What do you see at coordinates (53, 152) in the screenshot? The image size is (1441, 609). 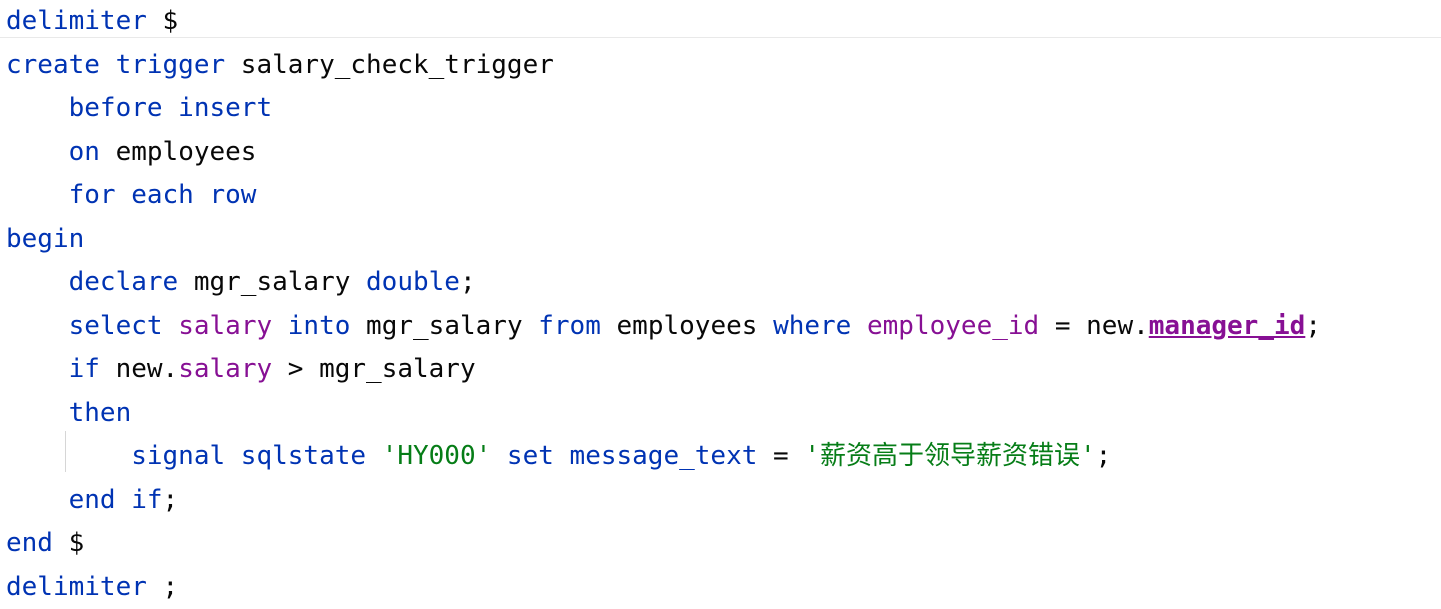 I see `code-token: on` at bounding box center [53, 152].